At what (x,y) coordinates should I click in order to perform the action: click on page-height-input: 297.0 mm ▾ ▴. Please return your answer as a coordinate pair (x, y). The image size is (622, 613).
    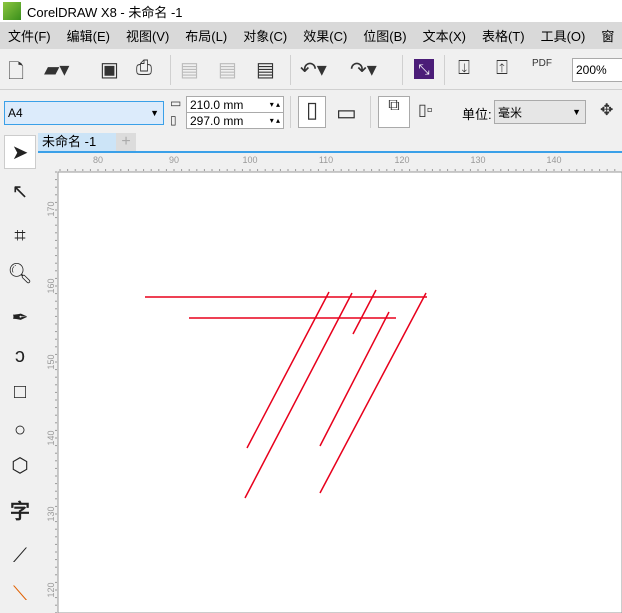
    Looking at the image, I should click on (235, 120).